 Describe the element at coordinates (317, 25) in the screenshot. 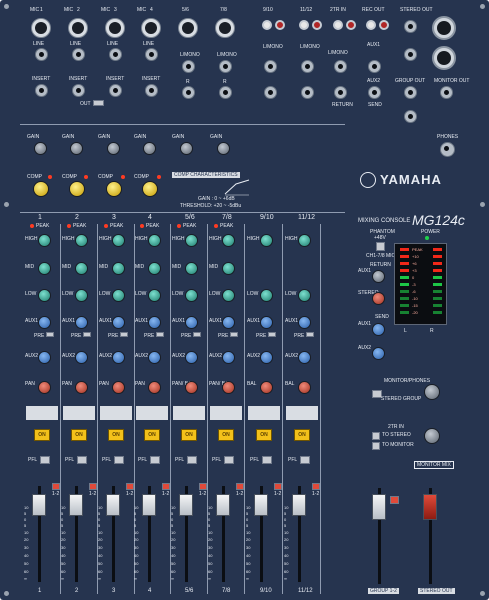

I see `rca-1112-r` at that location.